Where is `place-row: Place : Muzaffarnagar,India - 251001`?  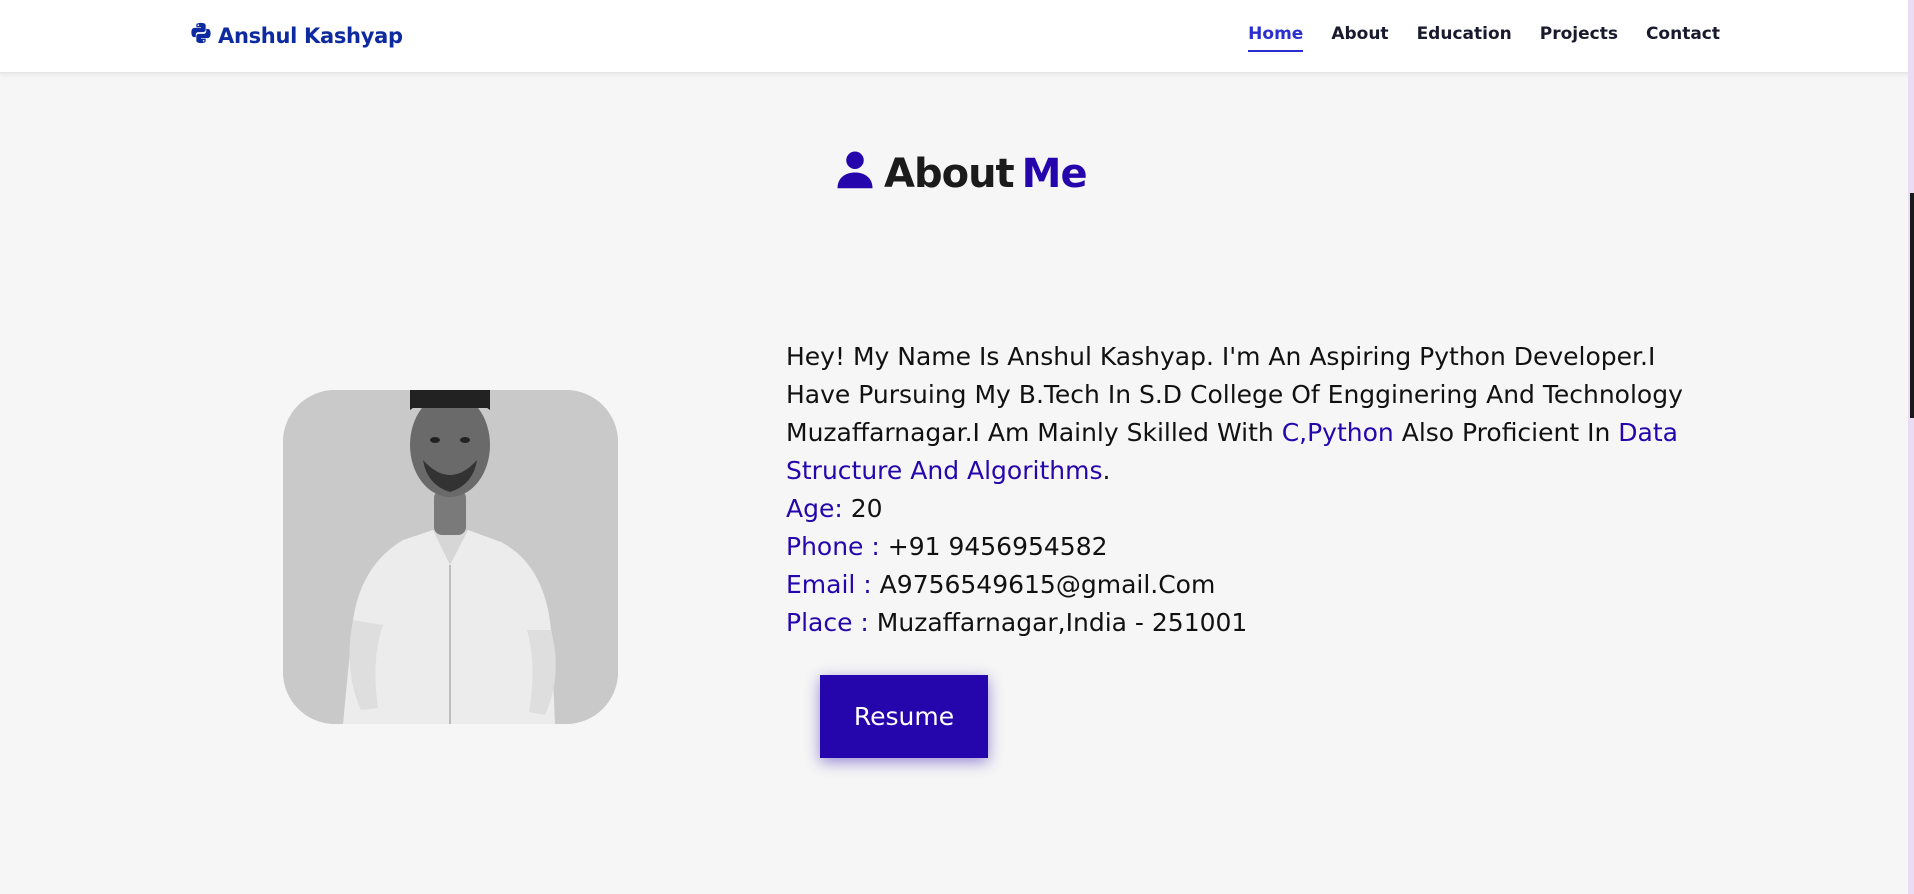
place-row: Place : Muzaffarnagar,India - 251001 is located at coordinates (1236, 623).